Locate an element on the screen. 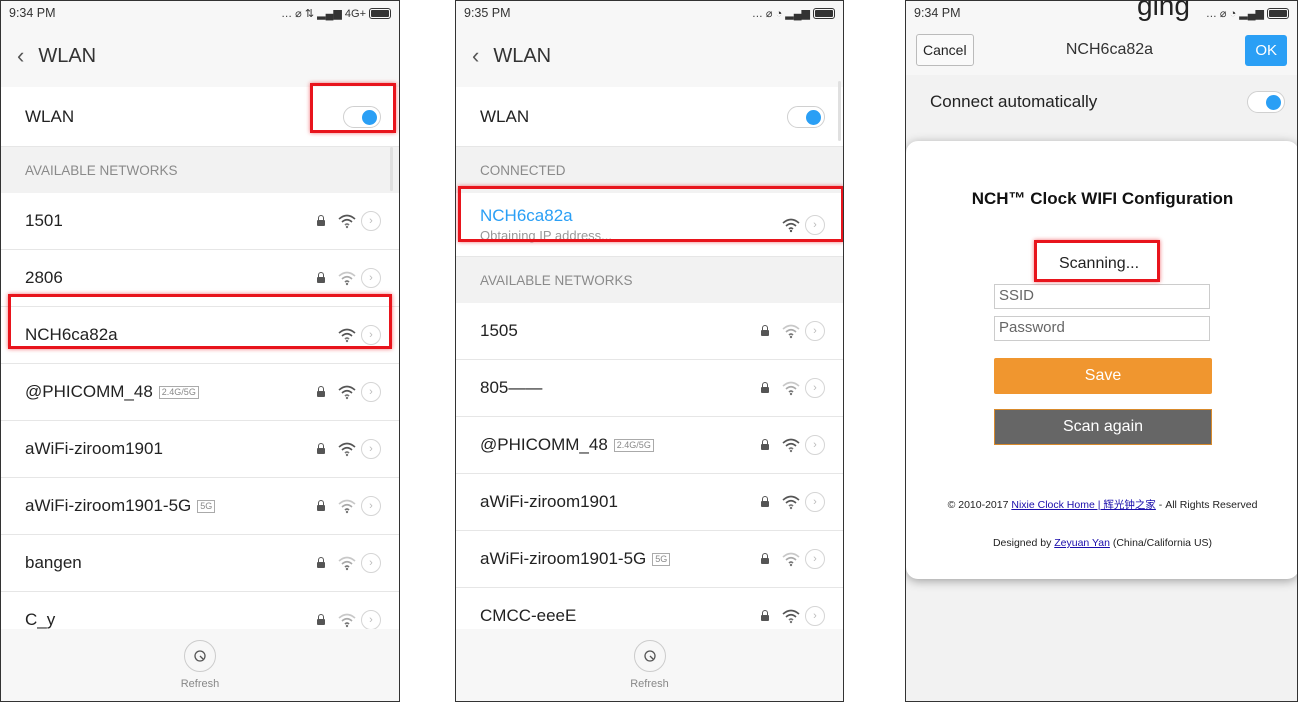  title-bar: ‹ WLAN is located at coordinates (200, 56).